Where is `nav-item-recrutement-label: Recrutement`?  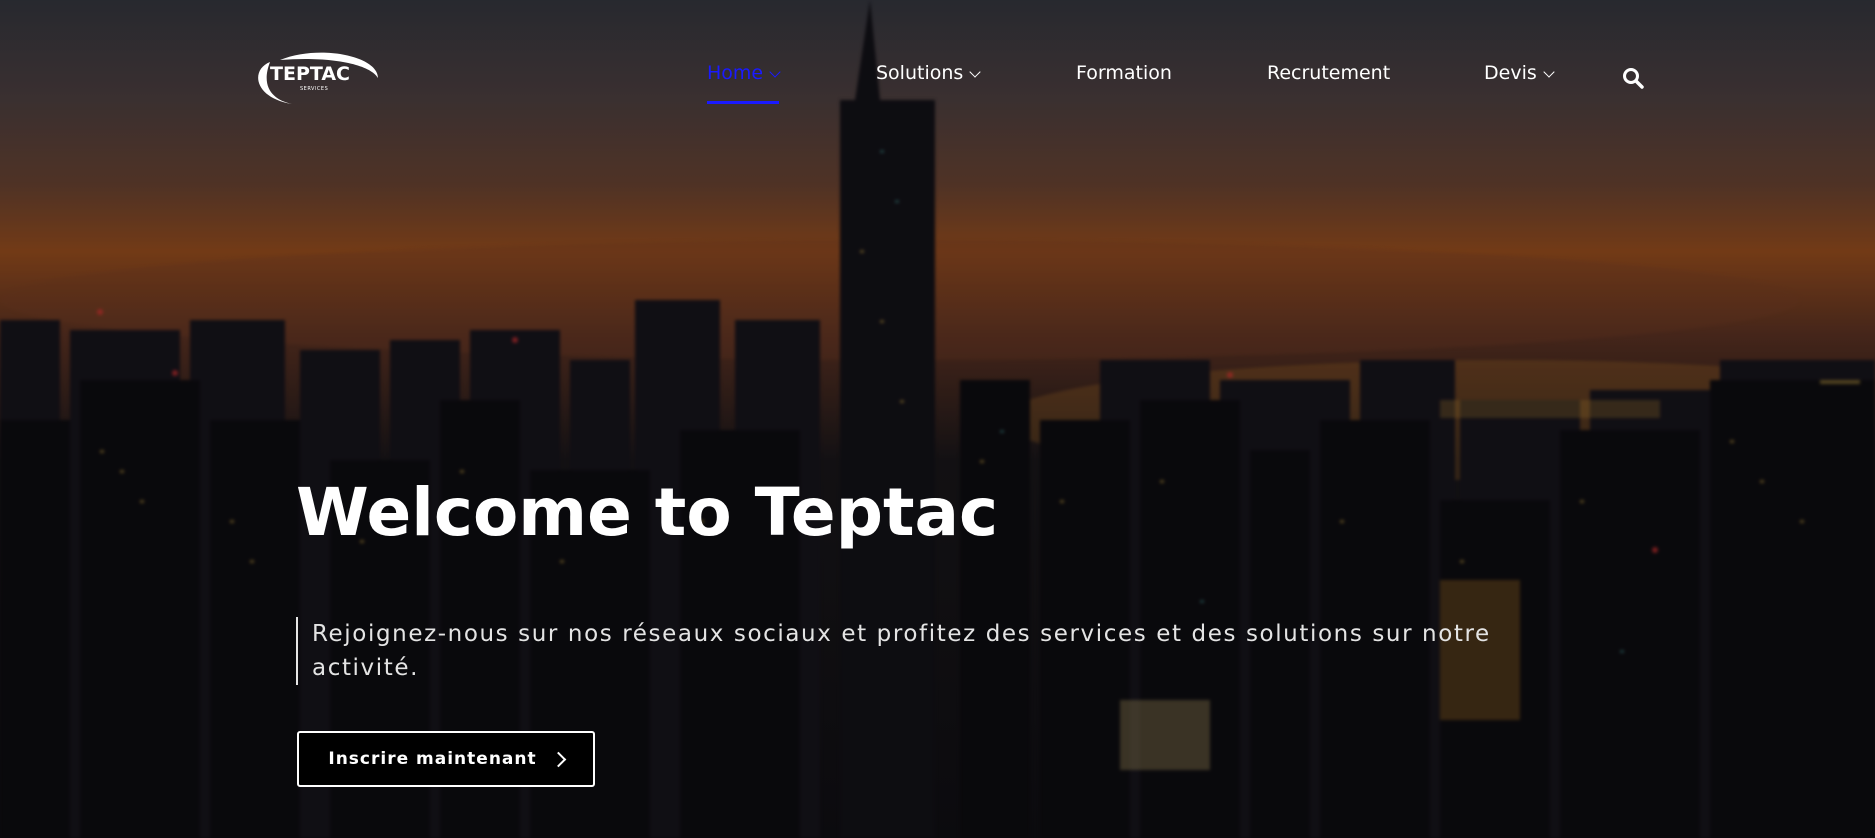
nav-item-recrutement-label: Recrutement is located at coordinates (1329, 73).